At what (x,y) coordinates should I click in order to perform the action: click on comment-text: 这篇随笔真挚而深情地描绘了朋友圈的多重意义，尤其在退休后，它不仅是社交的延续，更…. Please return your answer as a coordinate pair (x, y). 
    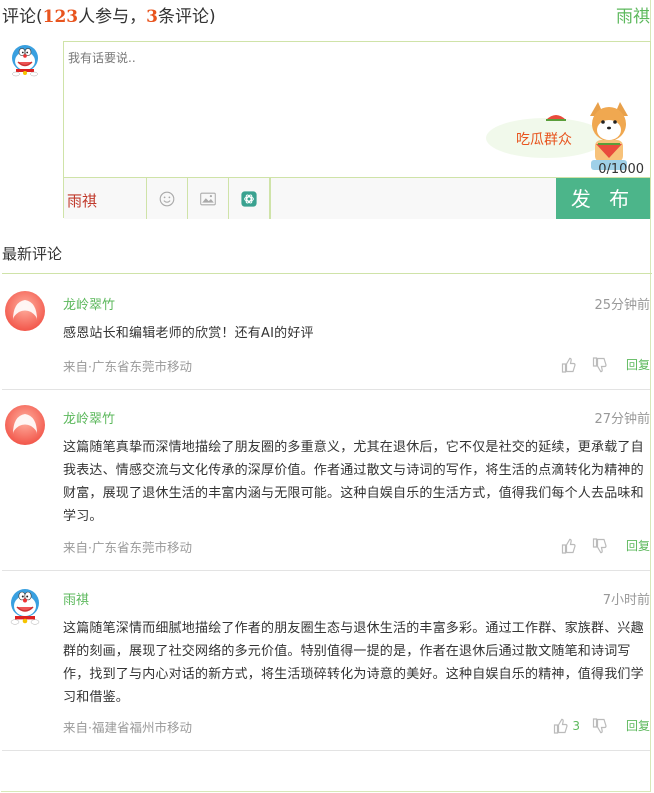
    Looking at the image, I should click on (353, 482).